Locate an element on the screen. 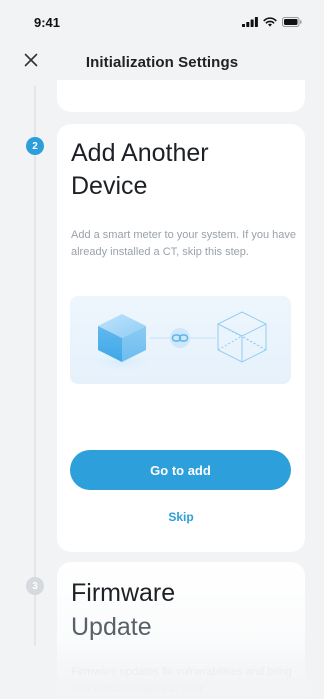 The height and width of the screenshot is (699, 324). step-title-continued: Device is located at coordinates (109, 186).